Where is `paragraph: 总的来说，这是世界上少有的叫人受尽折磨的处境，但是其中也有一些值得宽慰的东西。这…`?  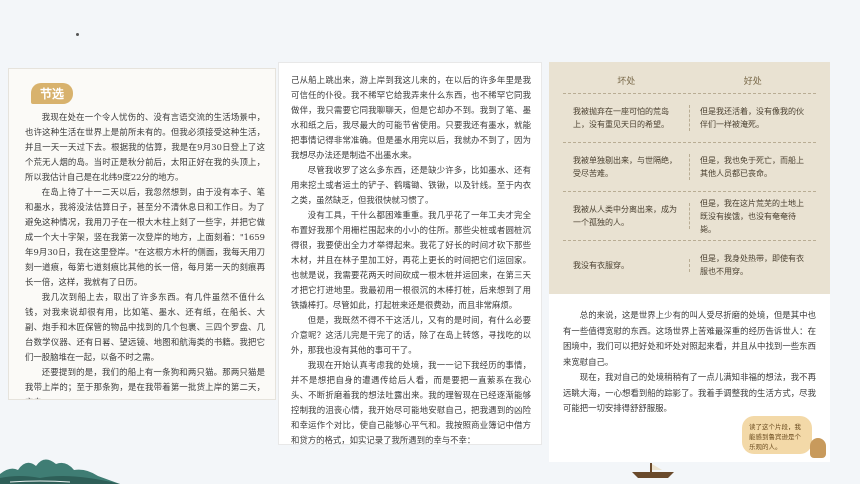 paragraph: 总的来说，这是世界上少有的叫人受尽折磨的处境，但是其中也有一些值得宽慰的东西。这… is located at coordinates (689, 338).